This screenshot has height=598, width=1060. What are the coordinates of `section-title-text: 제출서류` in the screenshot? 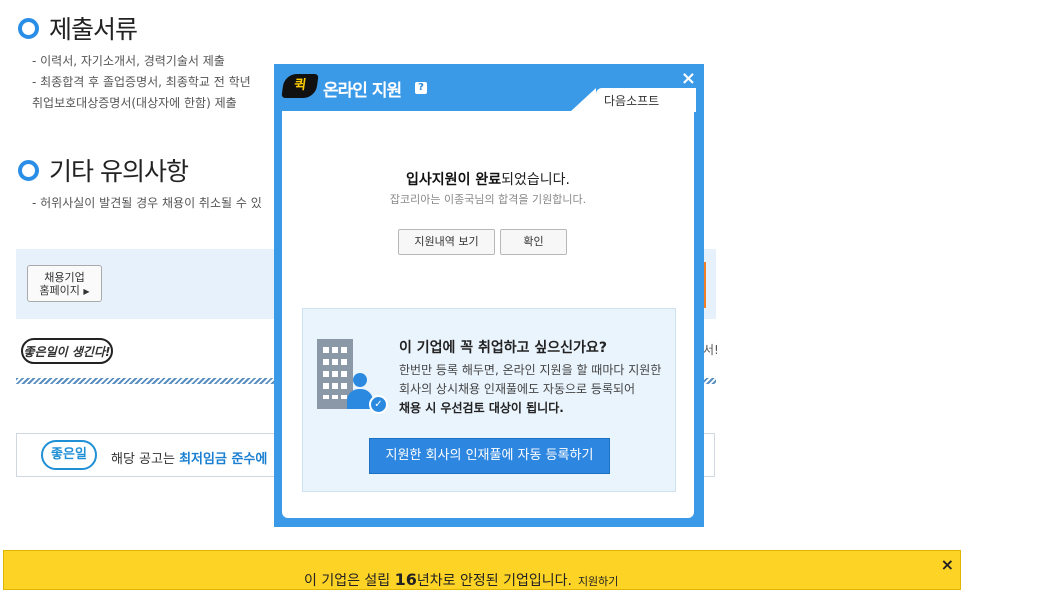 It's located at (93, 29).